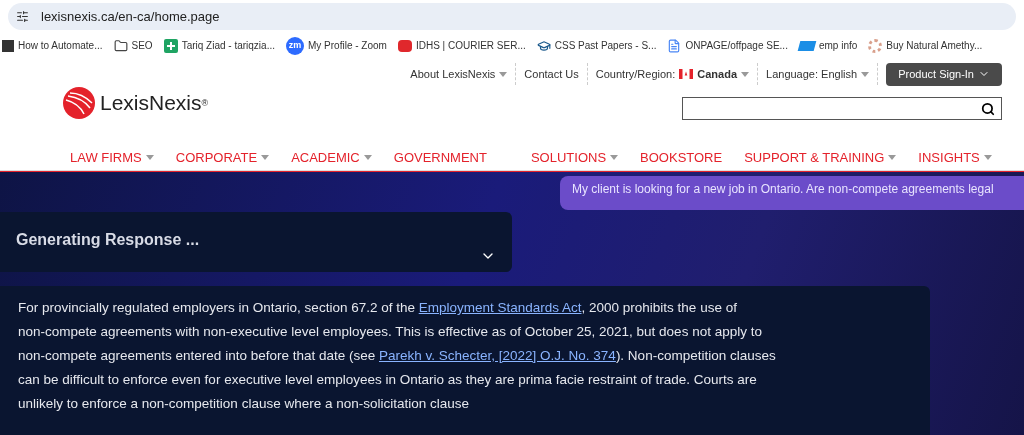 The height and width of the screenshot is (435, 1024). Describe the element at coordinates (681, 157) in the screenshot. I see `nav-menu-item: BOOKSTORE` at that location.